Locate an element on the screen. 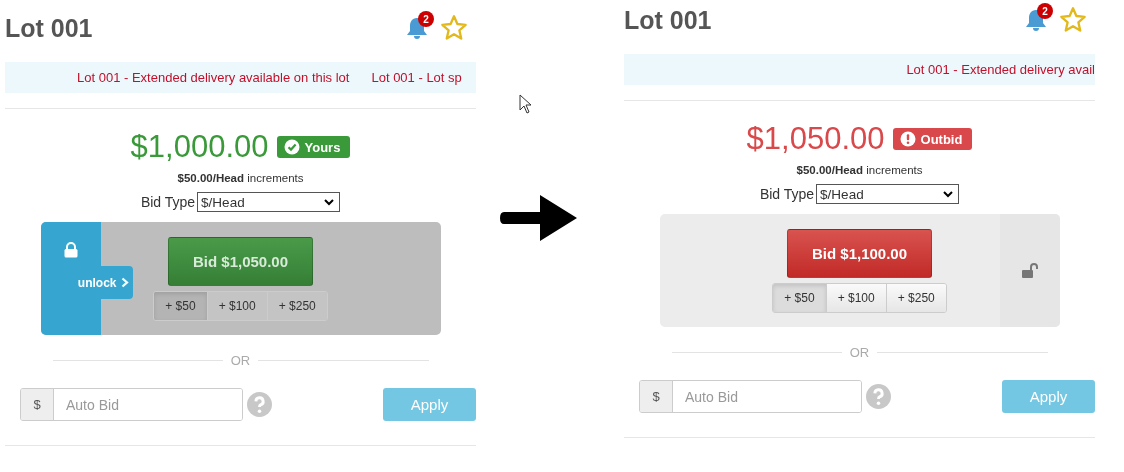 Image resolution: width=1124 pixels, height=472 pixels. chevron-right-icon is located at coordinates (124, 282).